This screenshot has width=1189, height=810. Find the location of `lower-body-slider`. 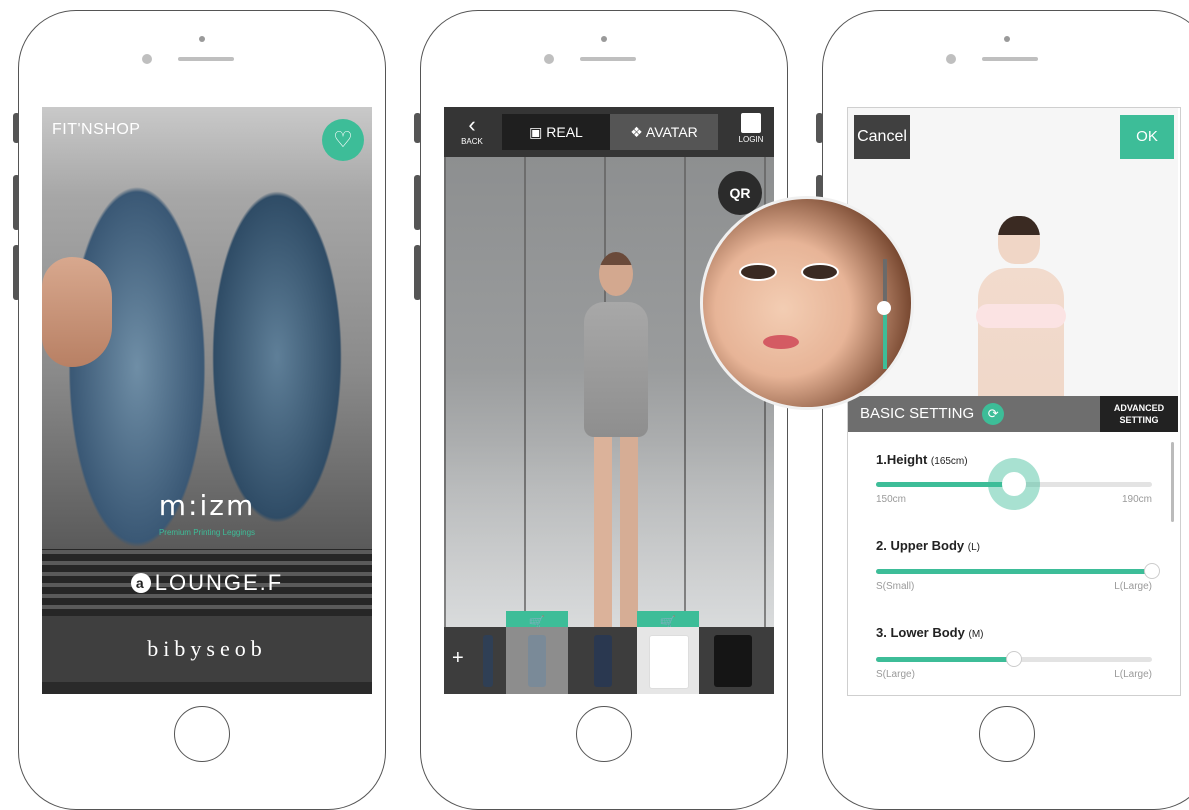

lower-body-slider is located at coordinates (1014, 659).